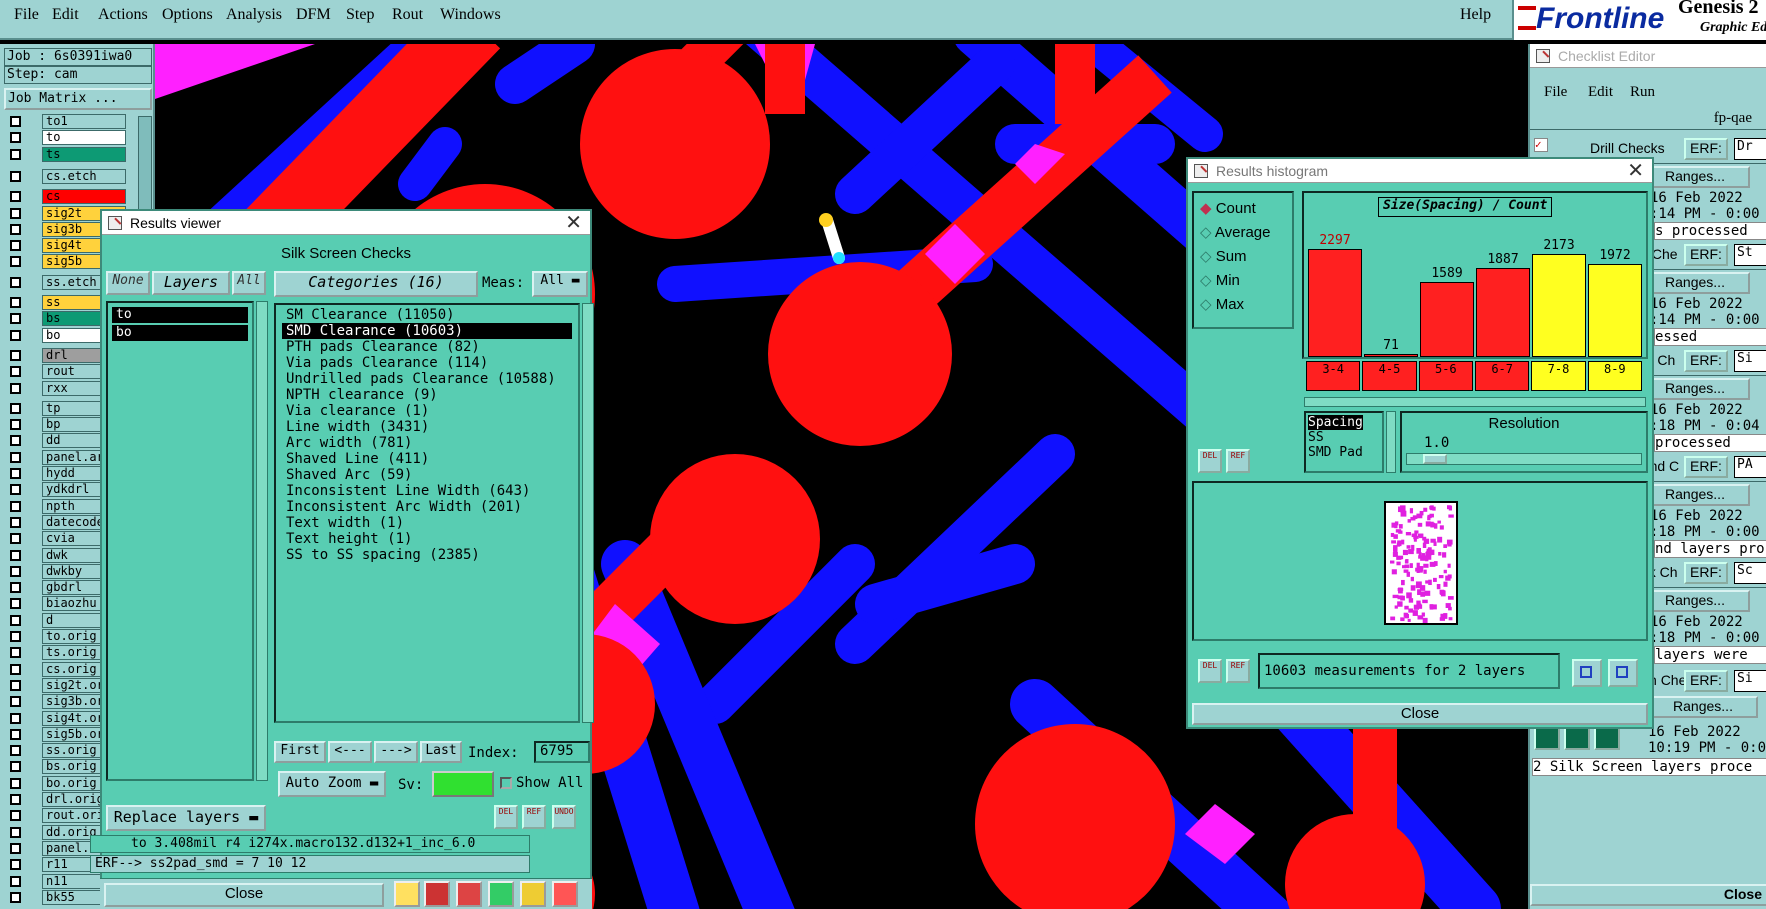 The height and width of the screenshot is (909, 1766). What do you see at coordinates (427, 459) in the screenshot?
I see `category-item: Shaved Line (411)` at bounding box center [427, 459].